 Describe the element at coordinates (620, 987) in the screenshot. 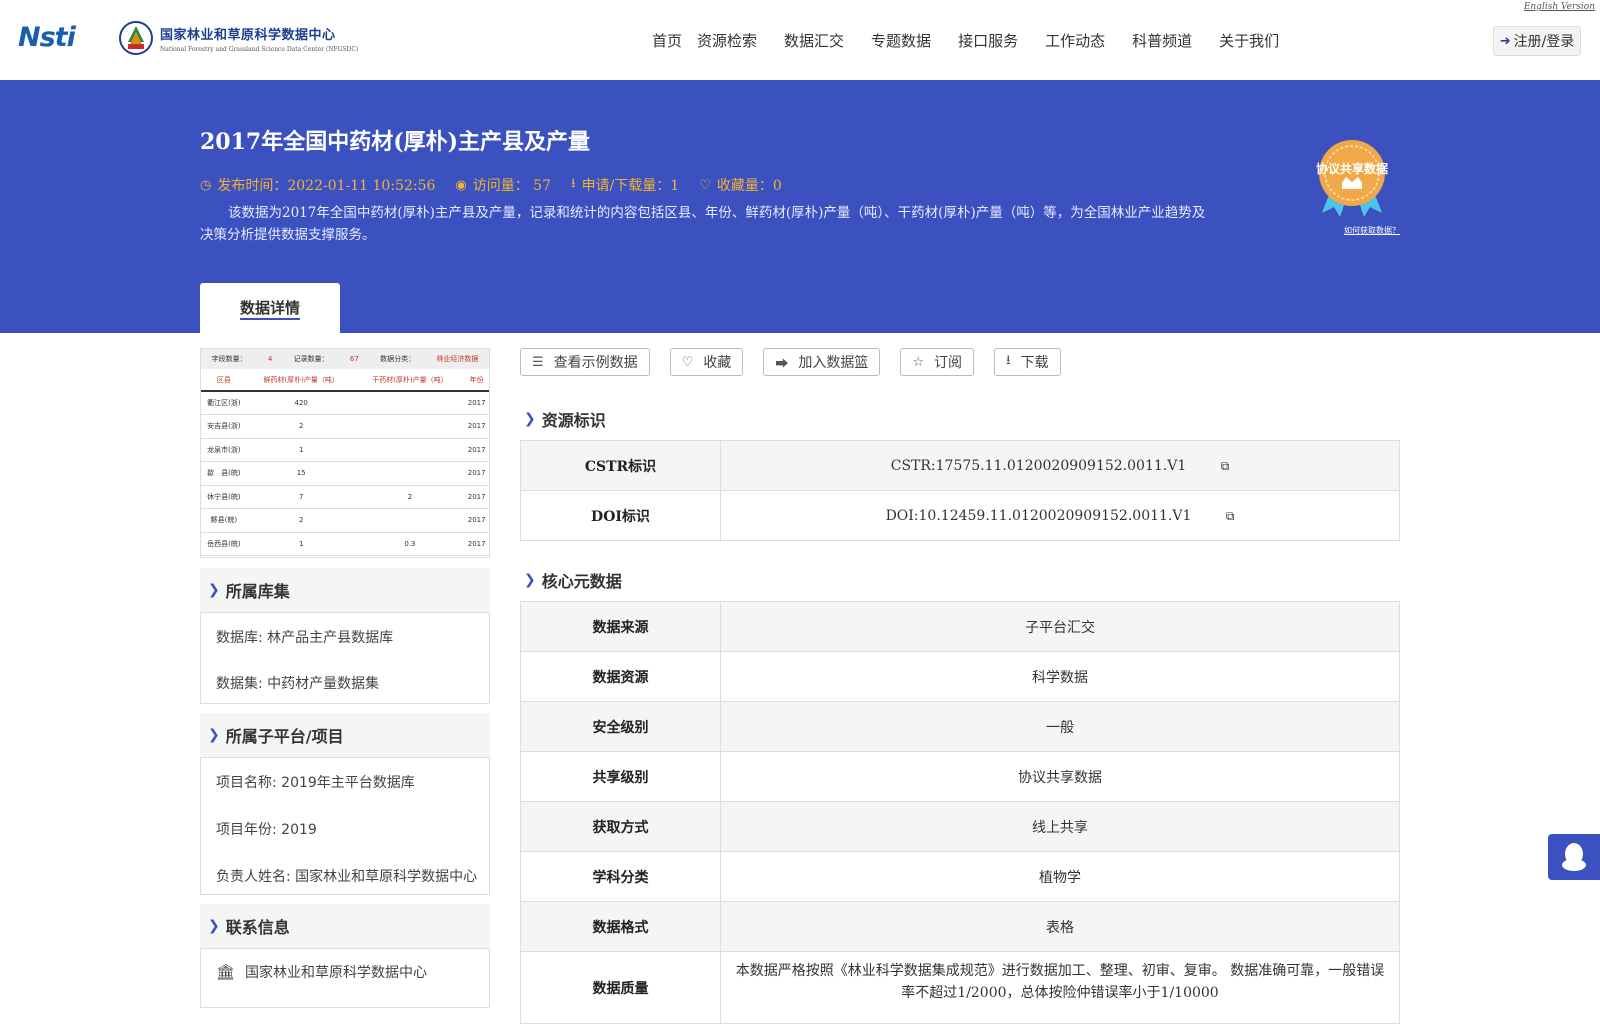

I see `meta-key: 数据质量` at that location.